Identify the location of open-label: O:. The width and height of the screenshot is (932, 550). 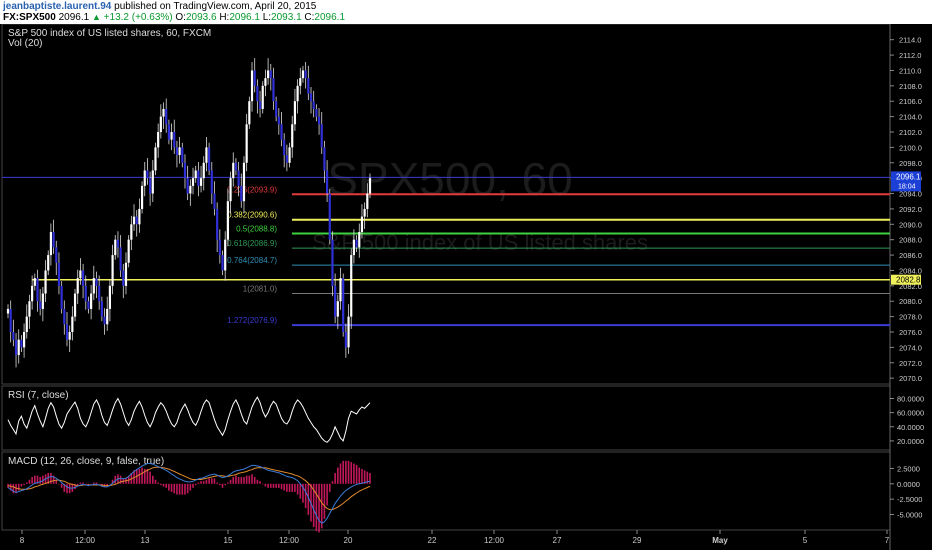
(180, 17).